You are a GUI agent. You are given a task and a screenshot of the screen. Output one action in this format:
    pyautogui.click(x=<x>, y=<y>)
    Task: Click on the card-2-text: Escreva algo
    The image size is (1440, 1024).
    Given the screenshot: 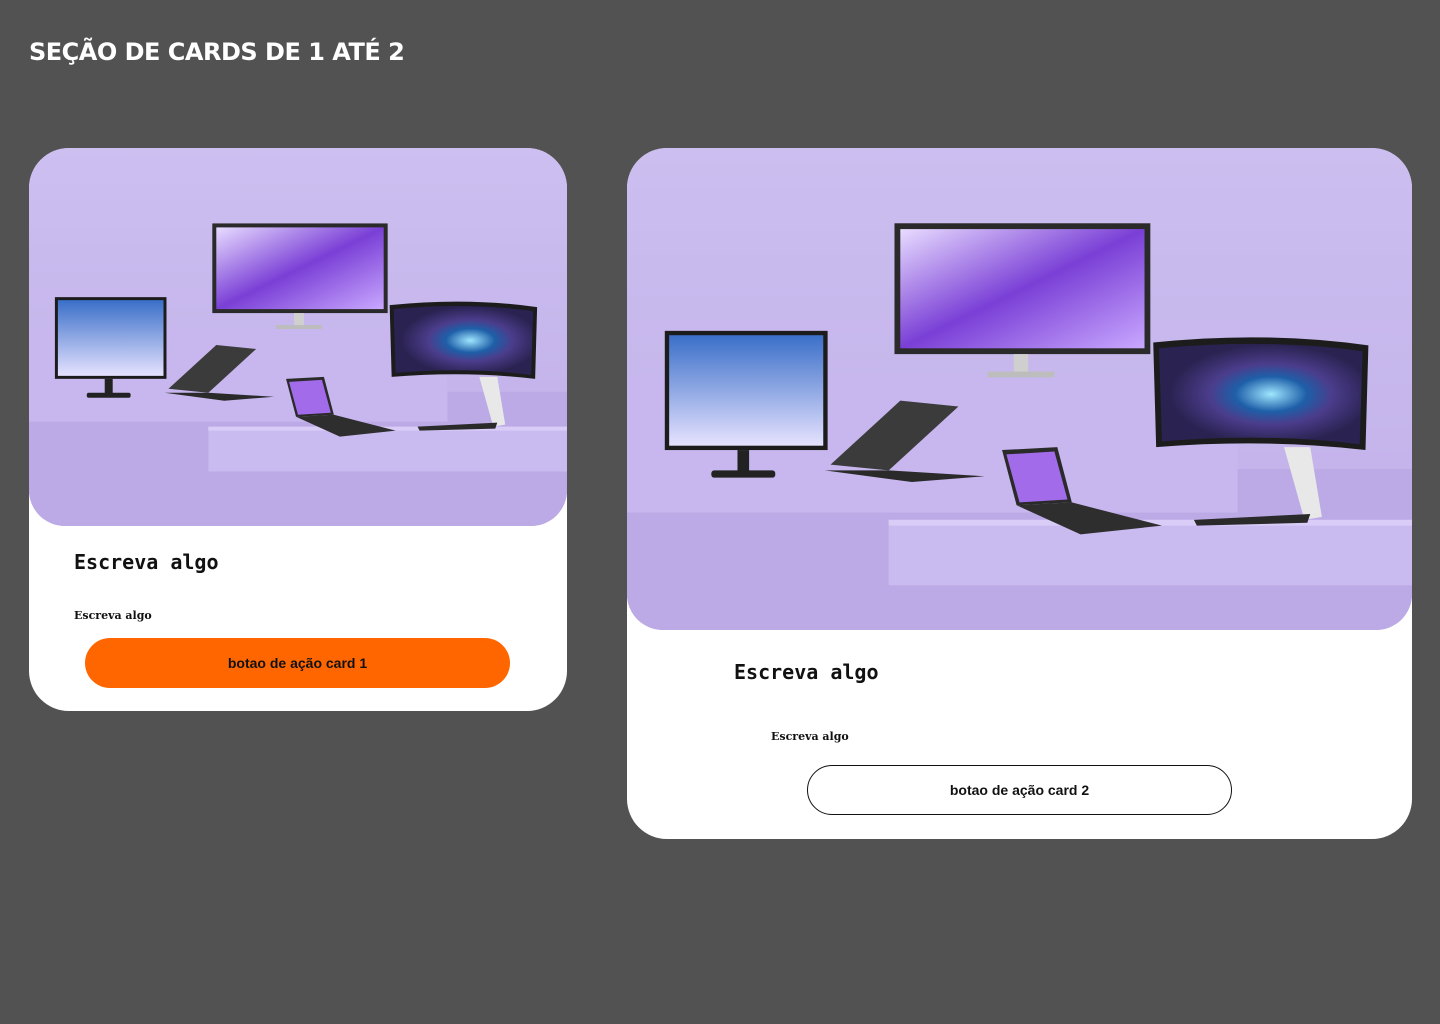 What is the action you would take?
    pyautogui.click(x=810, y=736)
    